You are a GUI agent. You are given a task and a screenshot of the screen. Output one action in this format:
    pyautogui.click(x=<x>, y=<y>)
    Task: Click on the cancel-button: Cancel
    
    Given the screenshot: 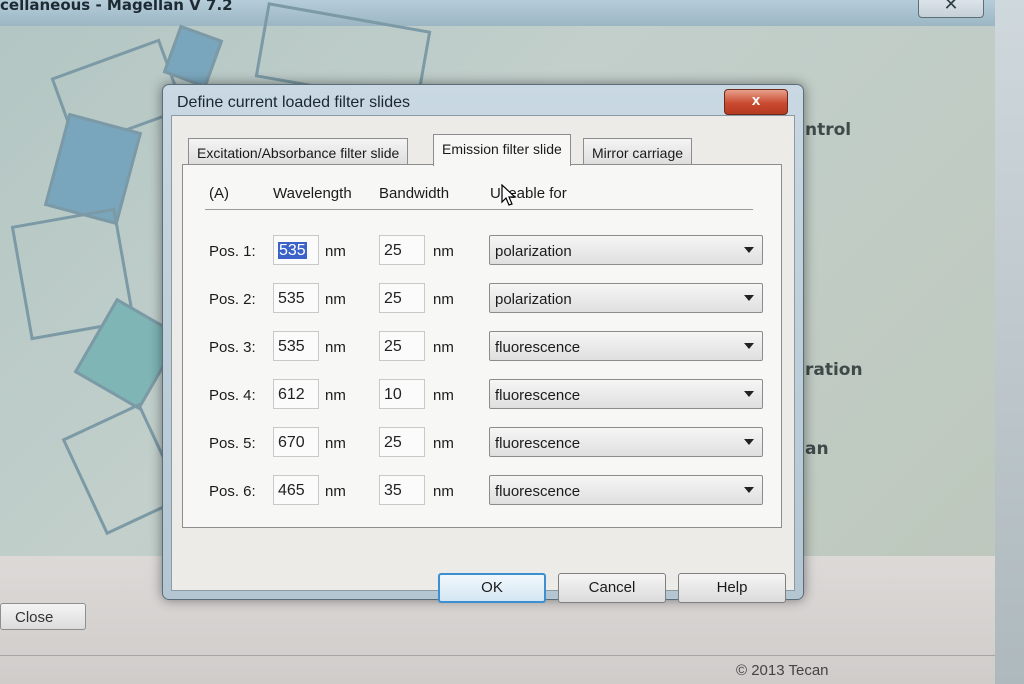 What is the action you would take?
    pyautogui.click(x=612, y=588)
    